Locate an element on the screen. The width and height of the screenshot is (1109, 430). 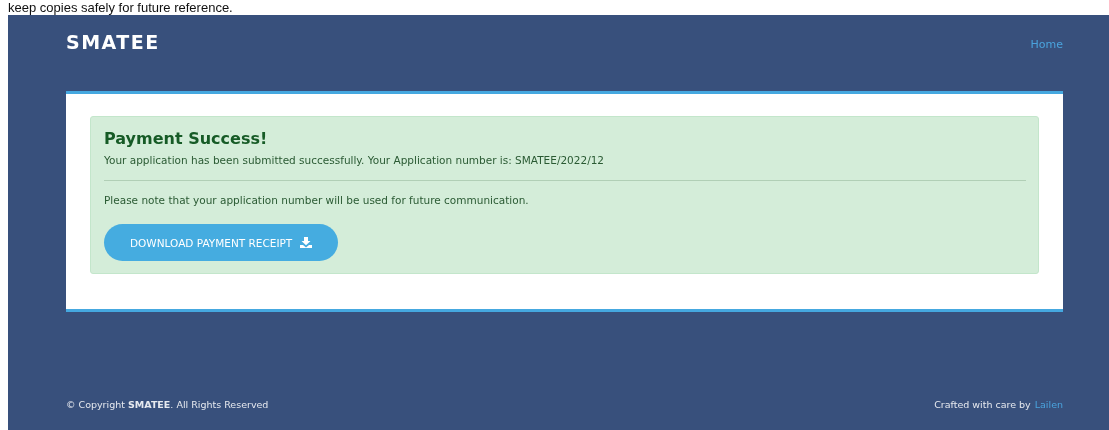
cut-off-text: keep copies safely for future reference. is located at coordinates (120, 7).